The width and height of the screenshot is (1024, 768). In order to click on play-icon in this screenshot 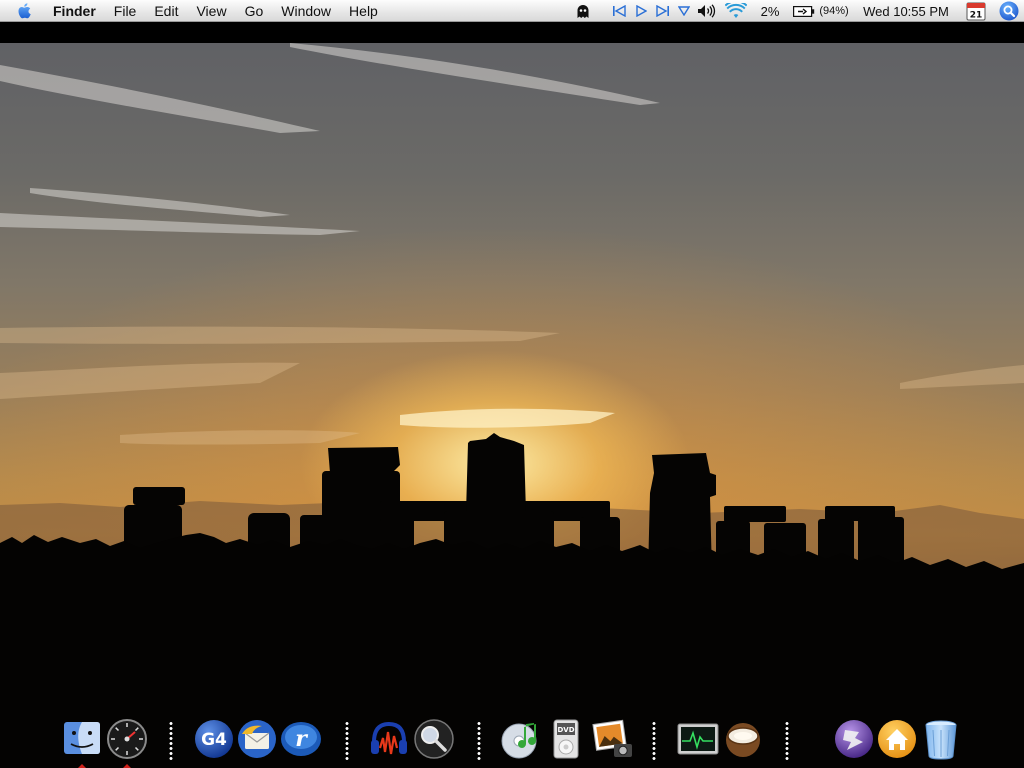, I will do `click(641, 11)`.